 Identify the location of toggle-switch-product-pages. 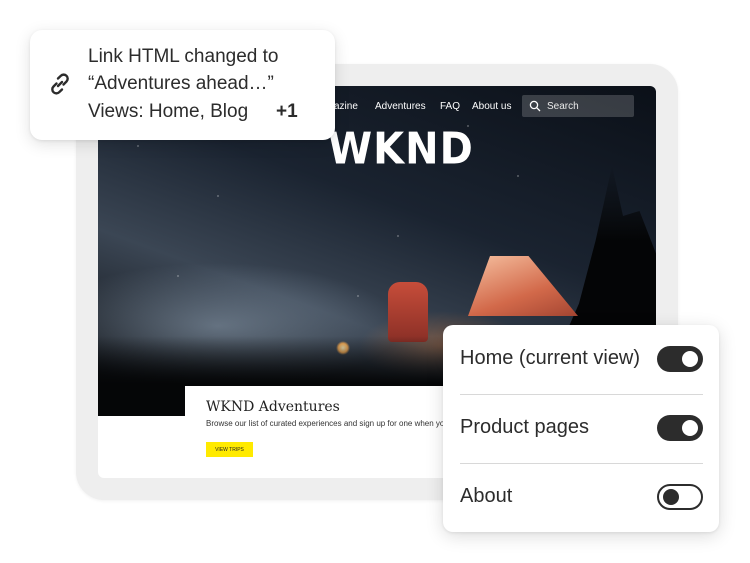
(680, 428).